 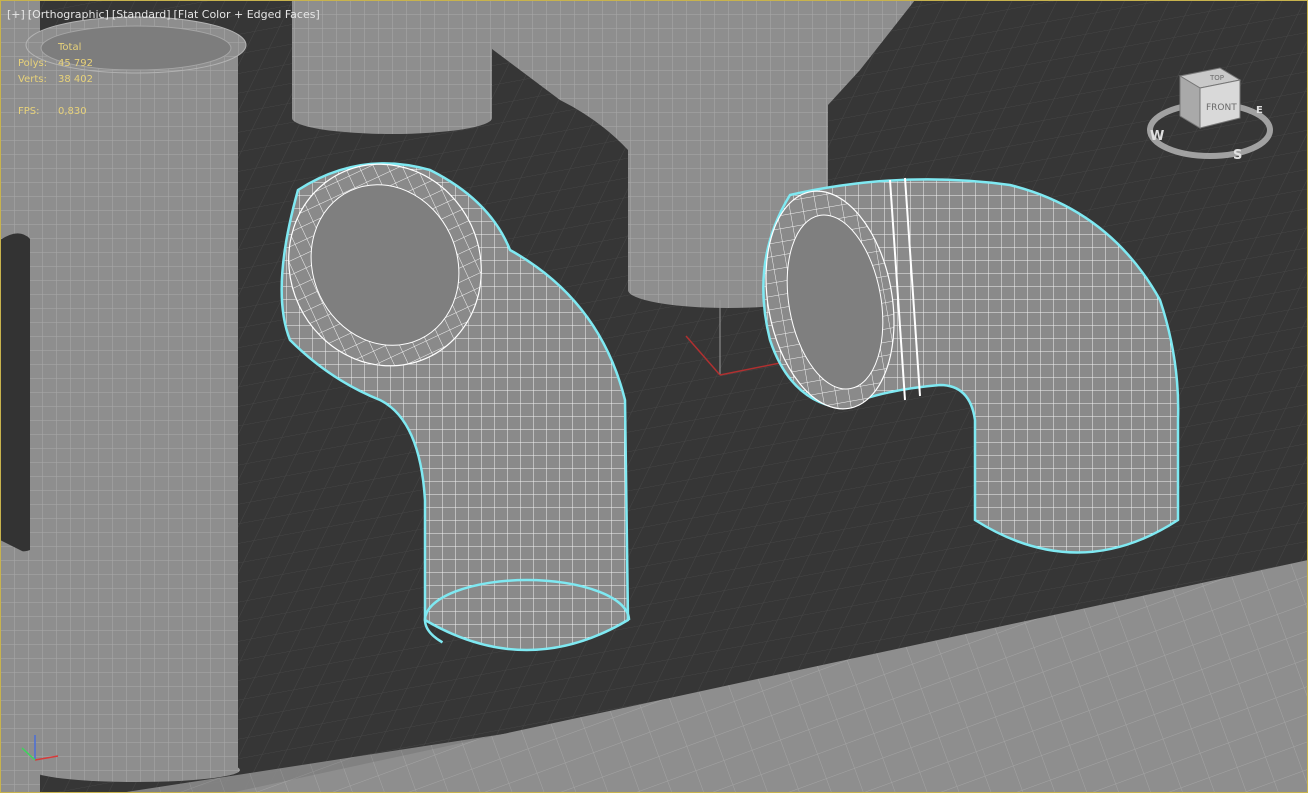 What do you see at coordinates (16, 14) in the screenshot?
I see `viewport-menu-plus: [+]` at bounding box center [16, 14].